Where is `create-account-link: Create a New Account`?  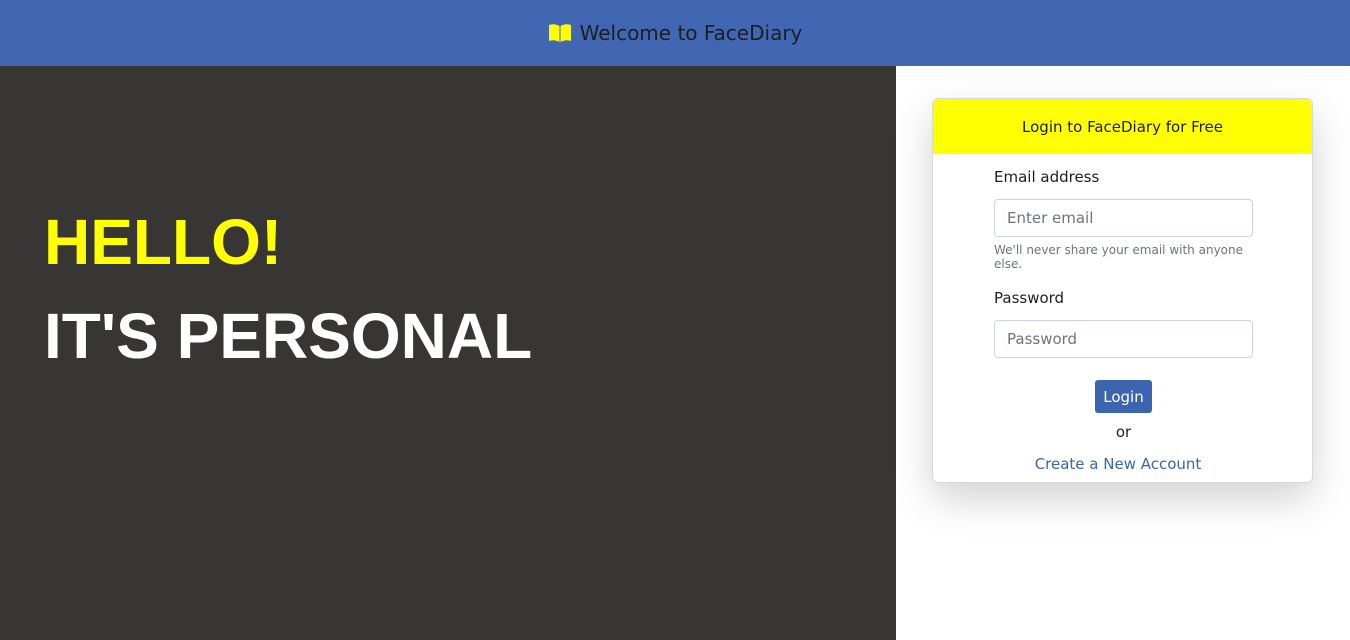 create-account-link: Create a New Account is located at coordinates (1118, 464).